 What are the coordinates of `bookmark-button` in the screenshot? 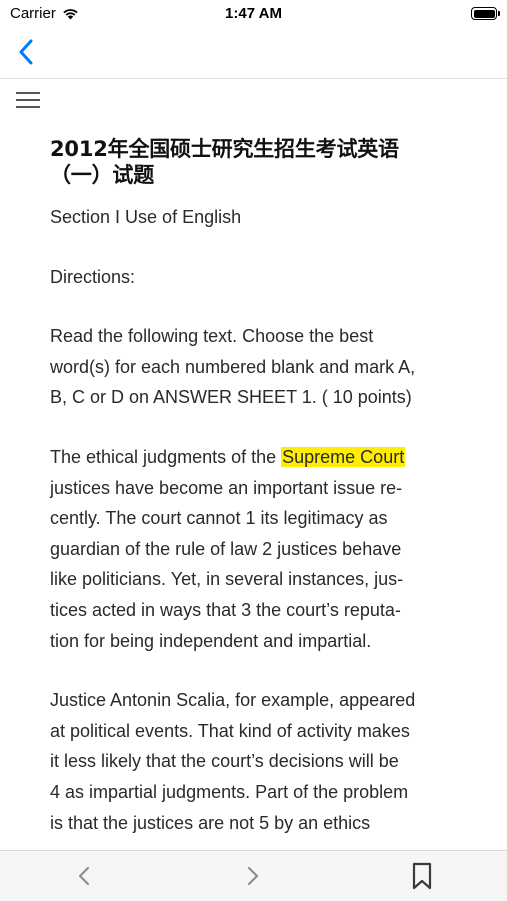 It's located at (422, 876).